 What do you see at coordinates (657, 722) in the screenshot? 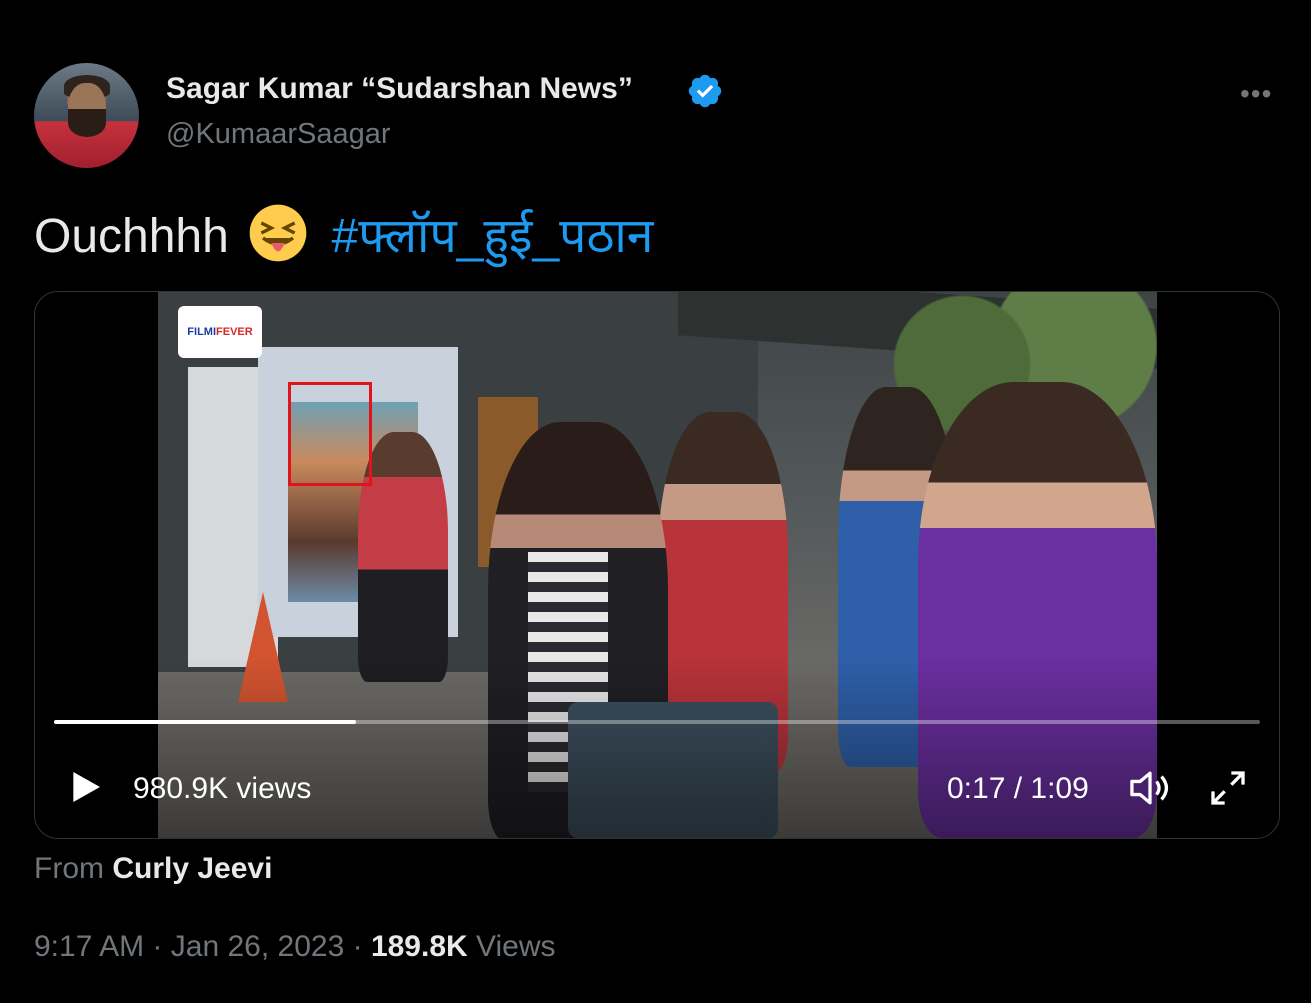
I see `video-progress-bar` at bounding box center [657, 722].